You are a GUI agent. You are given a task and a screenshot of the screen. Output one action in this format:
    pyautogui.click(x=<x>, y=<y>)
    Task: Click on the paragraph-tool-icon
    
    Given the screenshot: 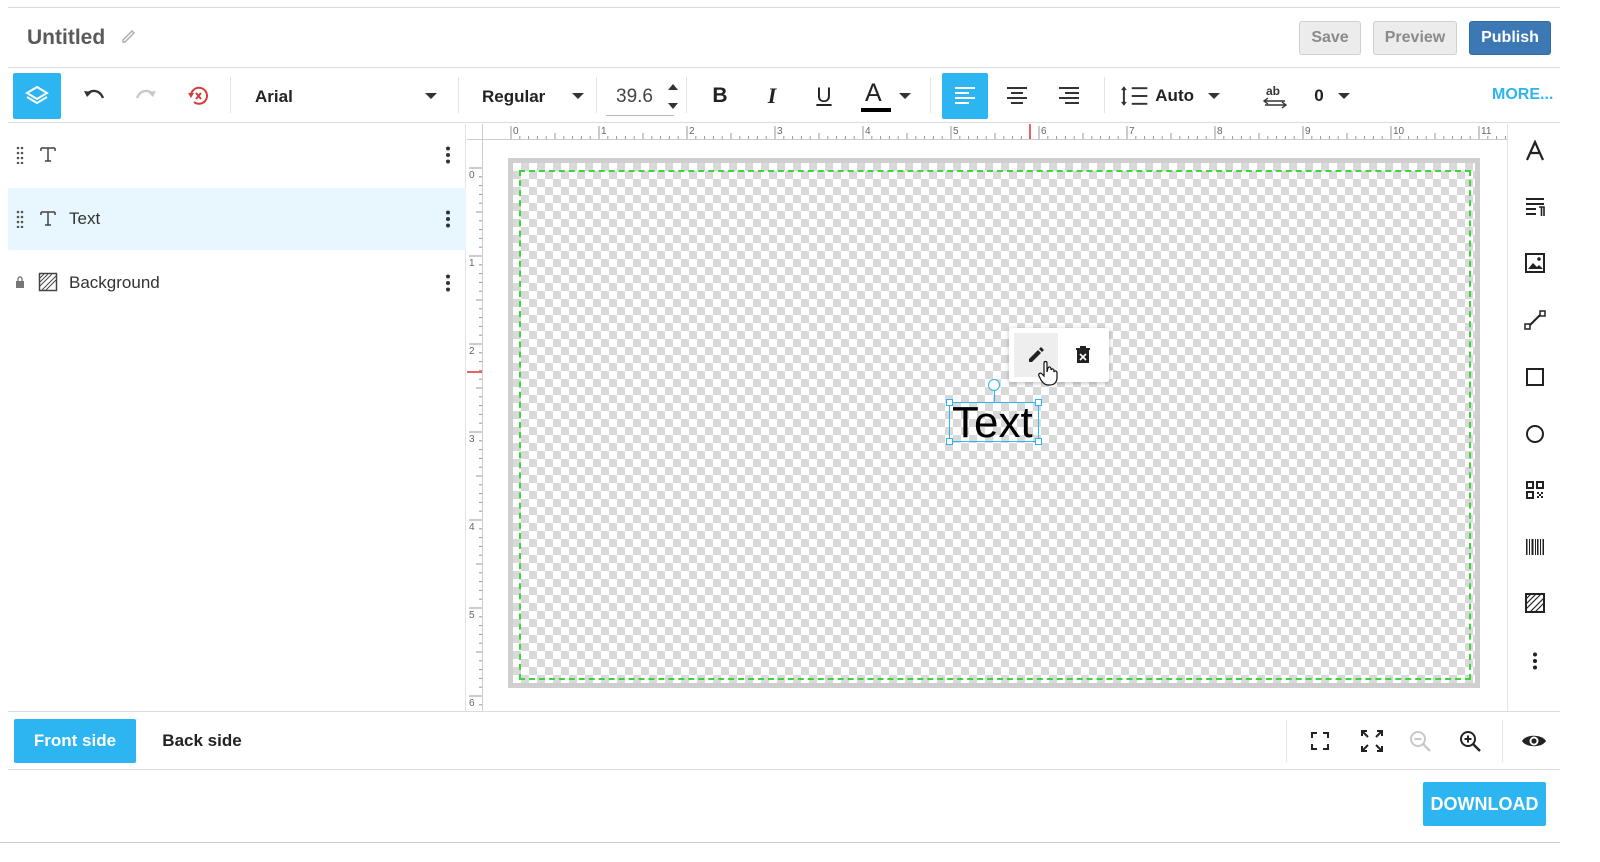 What is the action you would take?
    pyautogui.click(x=1535, y=207)
    